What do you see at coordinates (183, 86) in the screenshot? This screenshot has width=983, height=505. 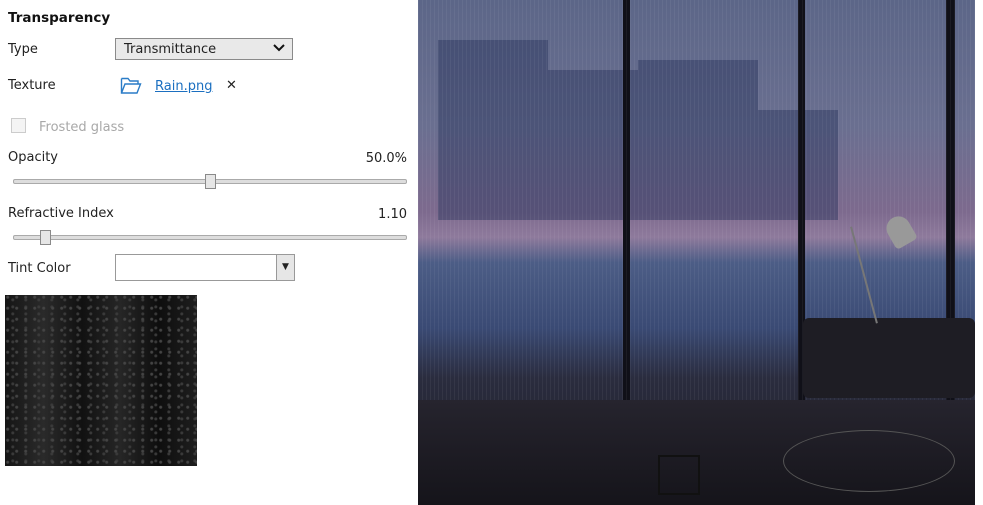 I see `texture-file-link: Rain.png` at bounding box center [183, 86].